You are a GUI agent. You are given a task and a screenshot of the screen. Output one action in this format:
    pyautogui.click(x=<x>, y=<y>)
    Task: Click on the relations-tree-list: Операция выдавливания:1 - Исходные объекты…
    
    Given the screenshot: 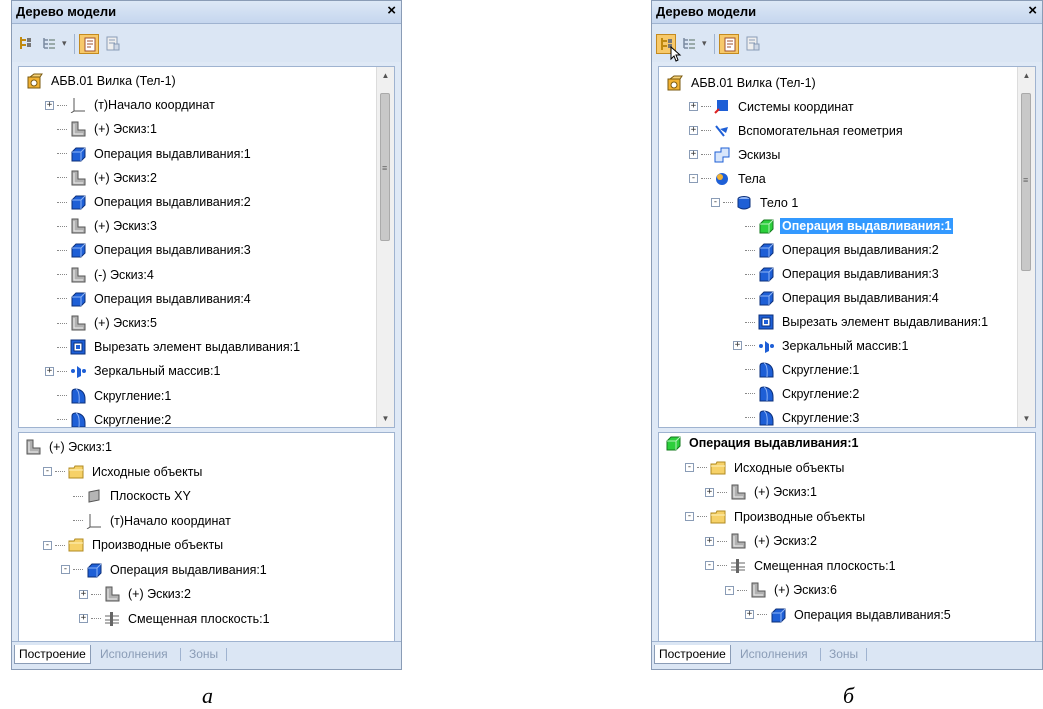 What is the action you would take?
    pyautogui.click(x=847, y=537)
    